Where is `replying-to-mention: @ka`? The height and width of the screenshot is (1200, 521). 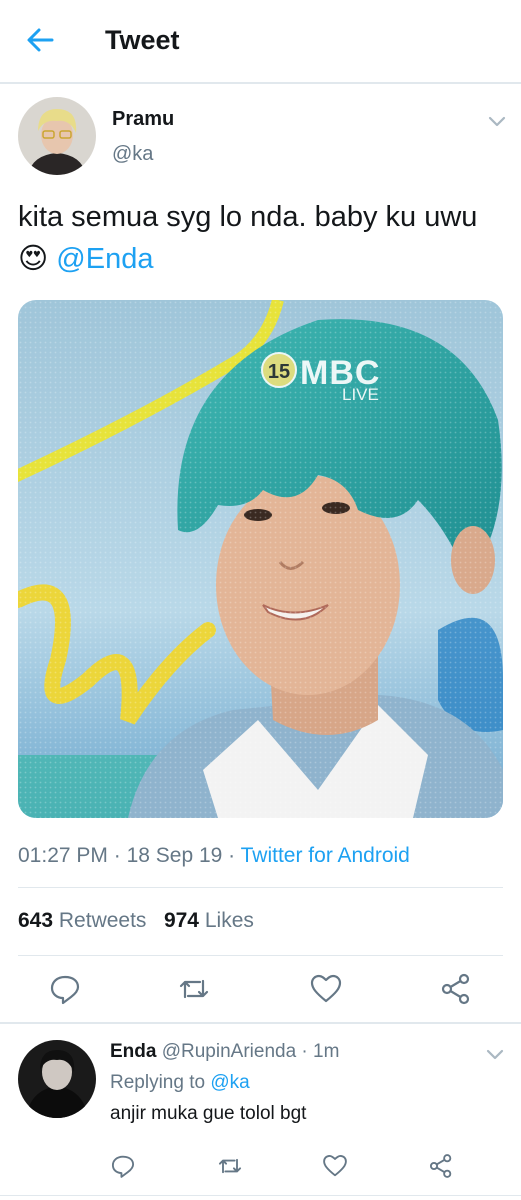 replying-to-mention: @ka is located at coordinates (229, 1082).